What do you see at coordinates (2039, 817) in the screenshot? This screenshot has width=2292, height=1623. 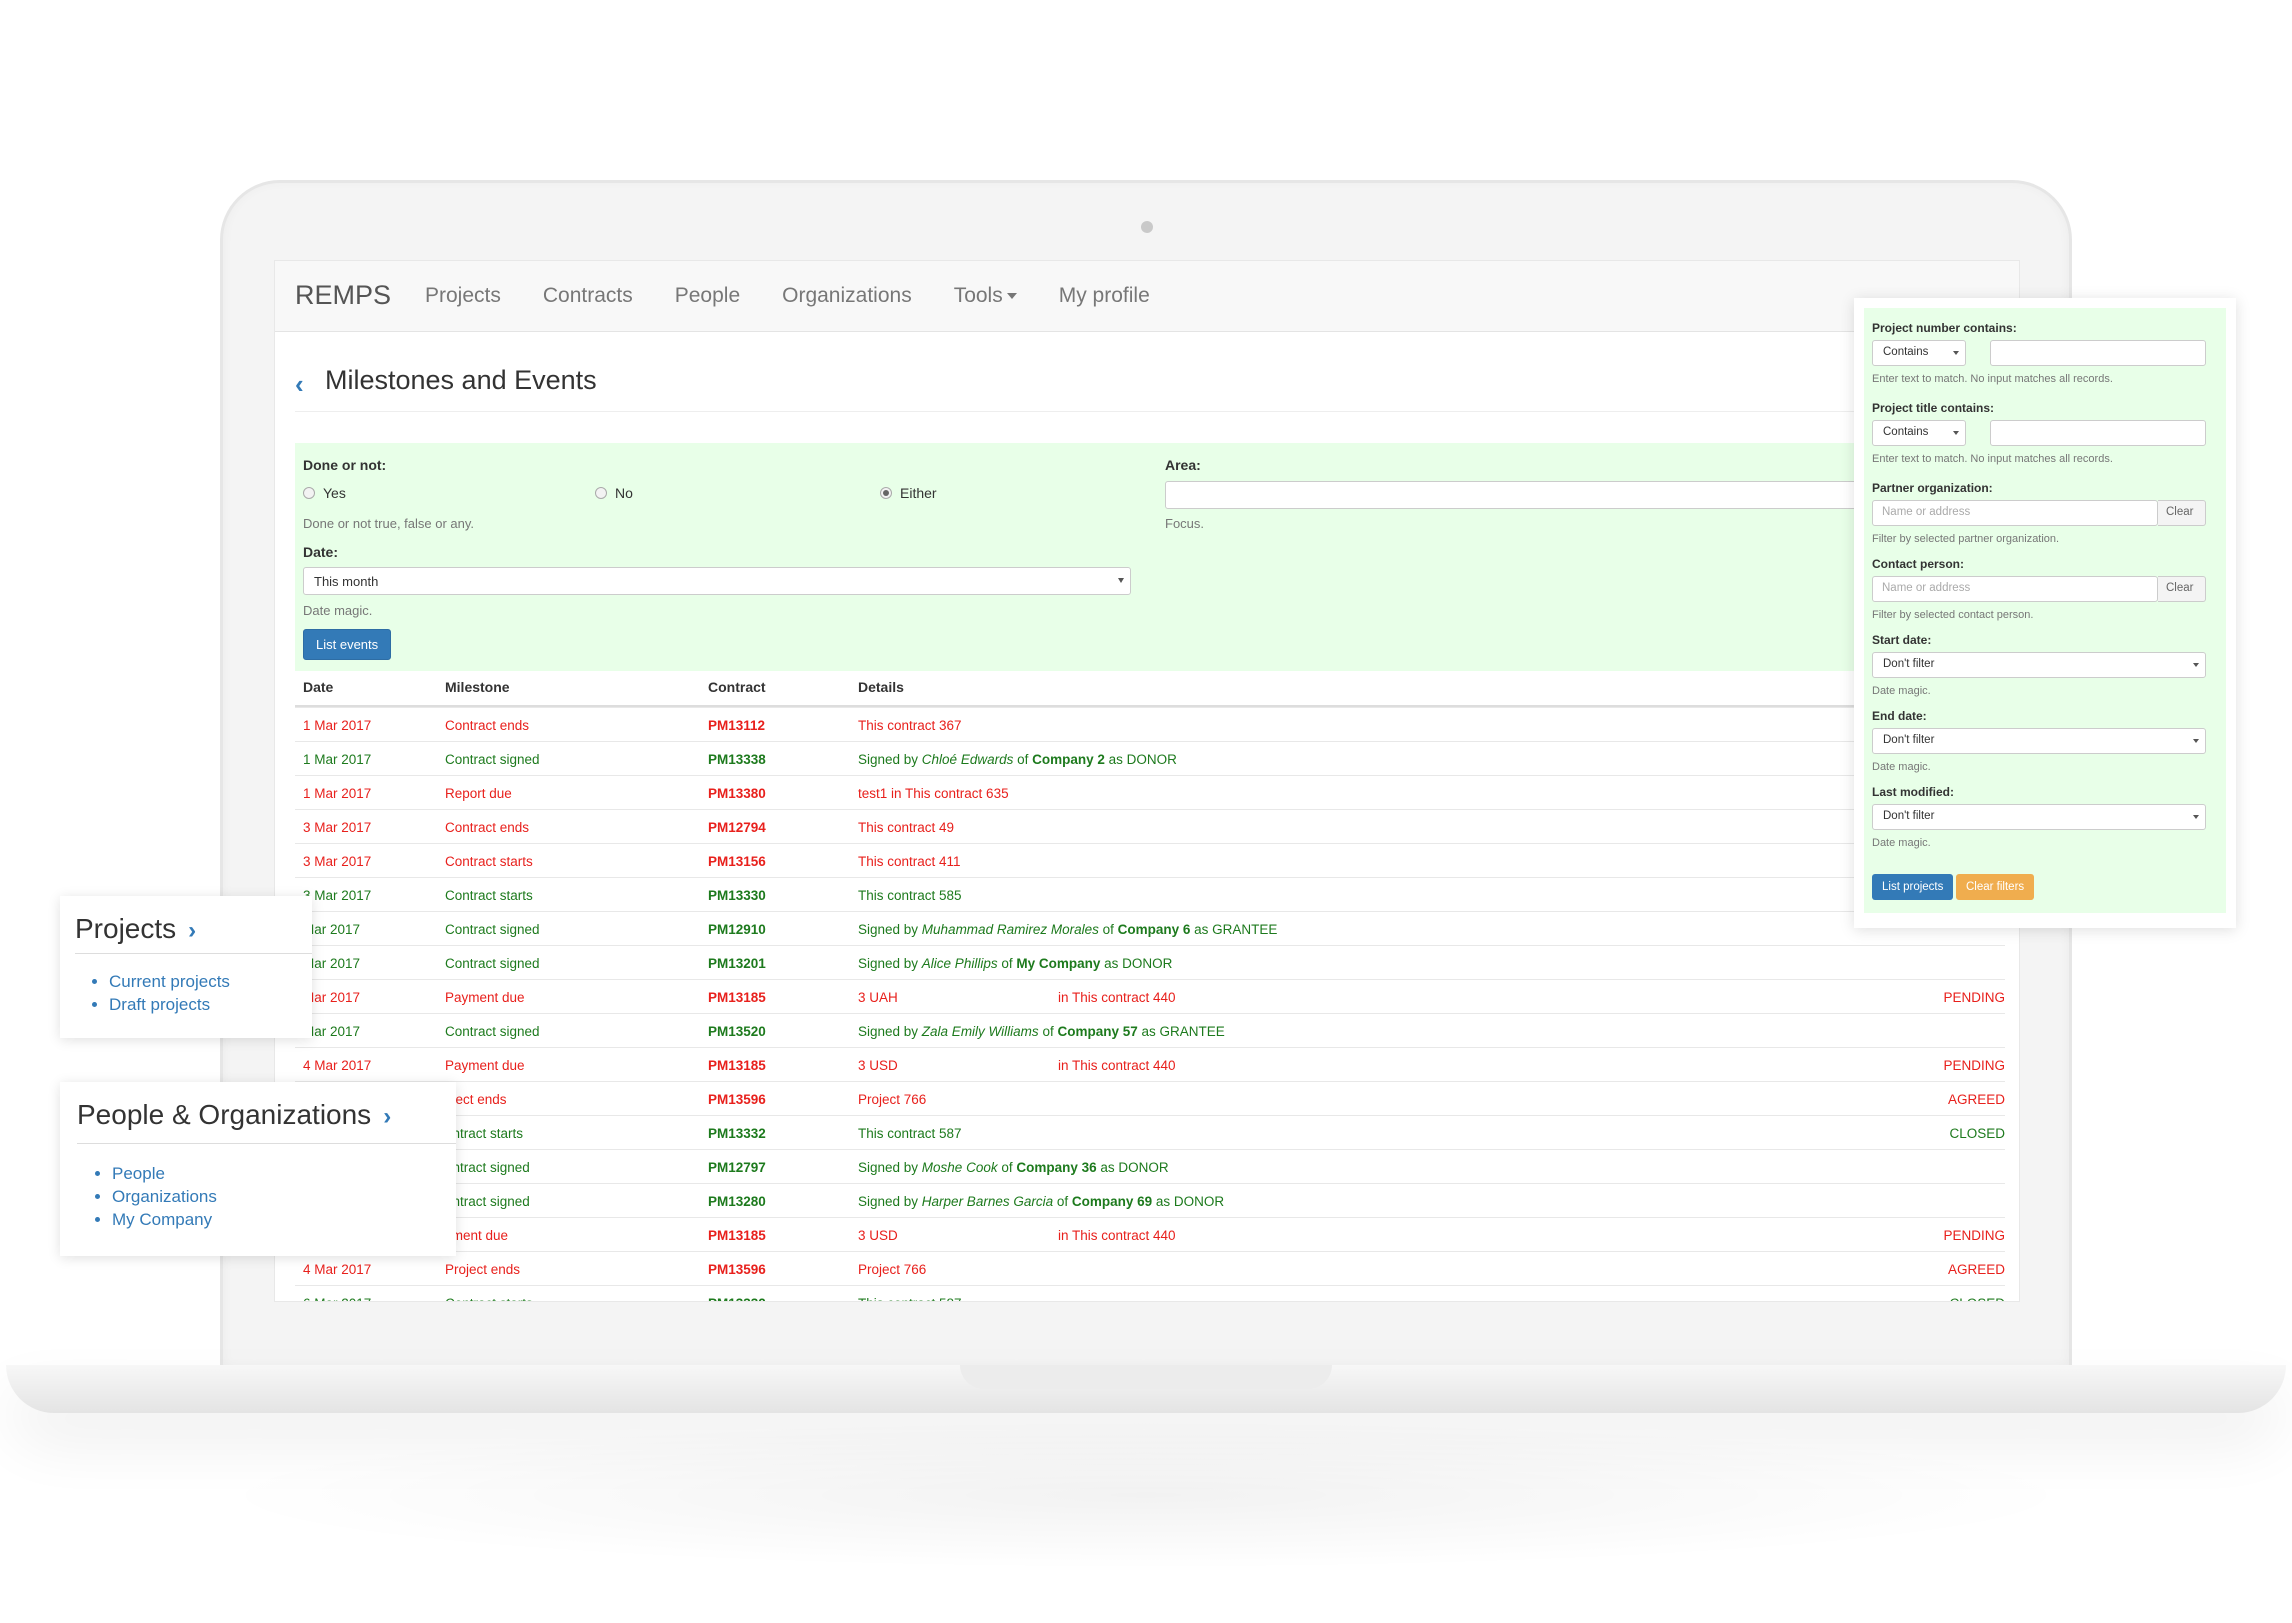 I see `last-modified-select: Don't filter` at bounding box center [2039, 817].